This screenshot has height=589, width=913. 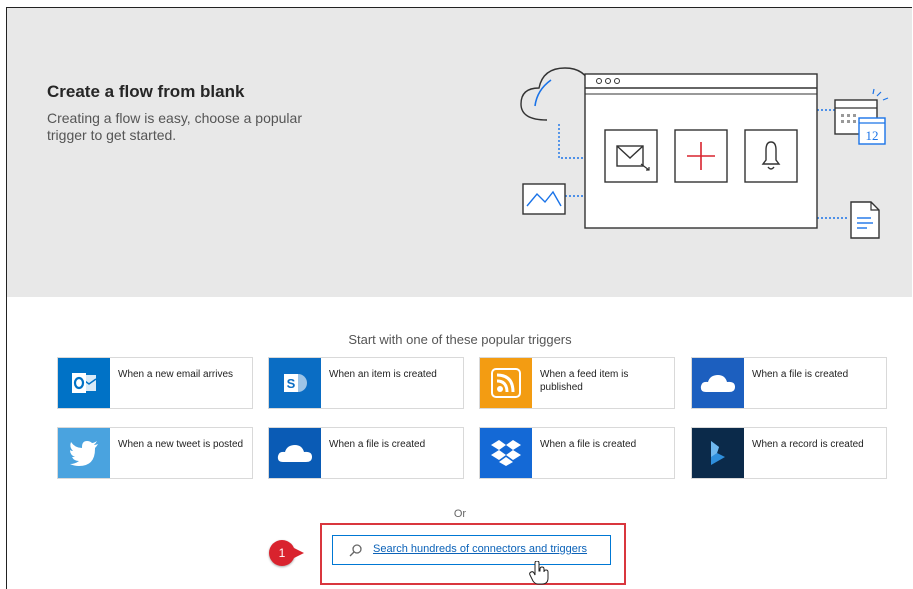 What do you see at coordinates (789, 383) in the screenshot?
I see `trigger-onedrive-file-created: When a file is created` at bounding box center [789, 383].